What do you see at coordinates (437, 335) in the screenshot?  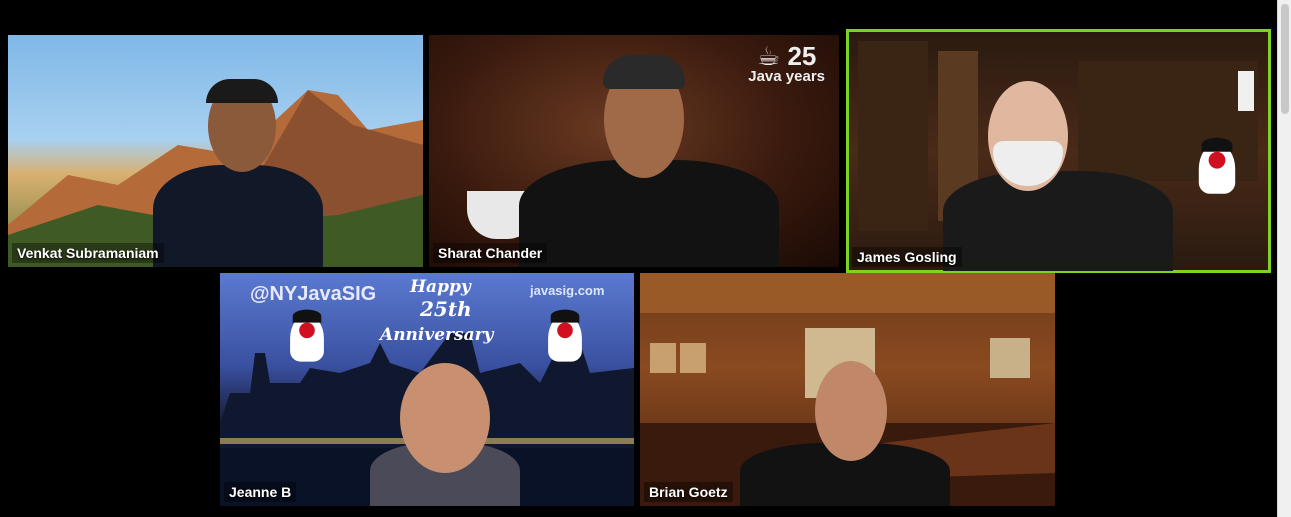 I see `anniversary-text: Anniversary` at bounding box center [437, 335].